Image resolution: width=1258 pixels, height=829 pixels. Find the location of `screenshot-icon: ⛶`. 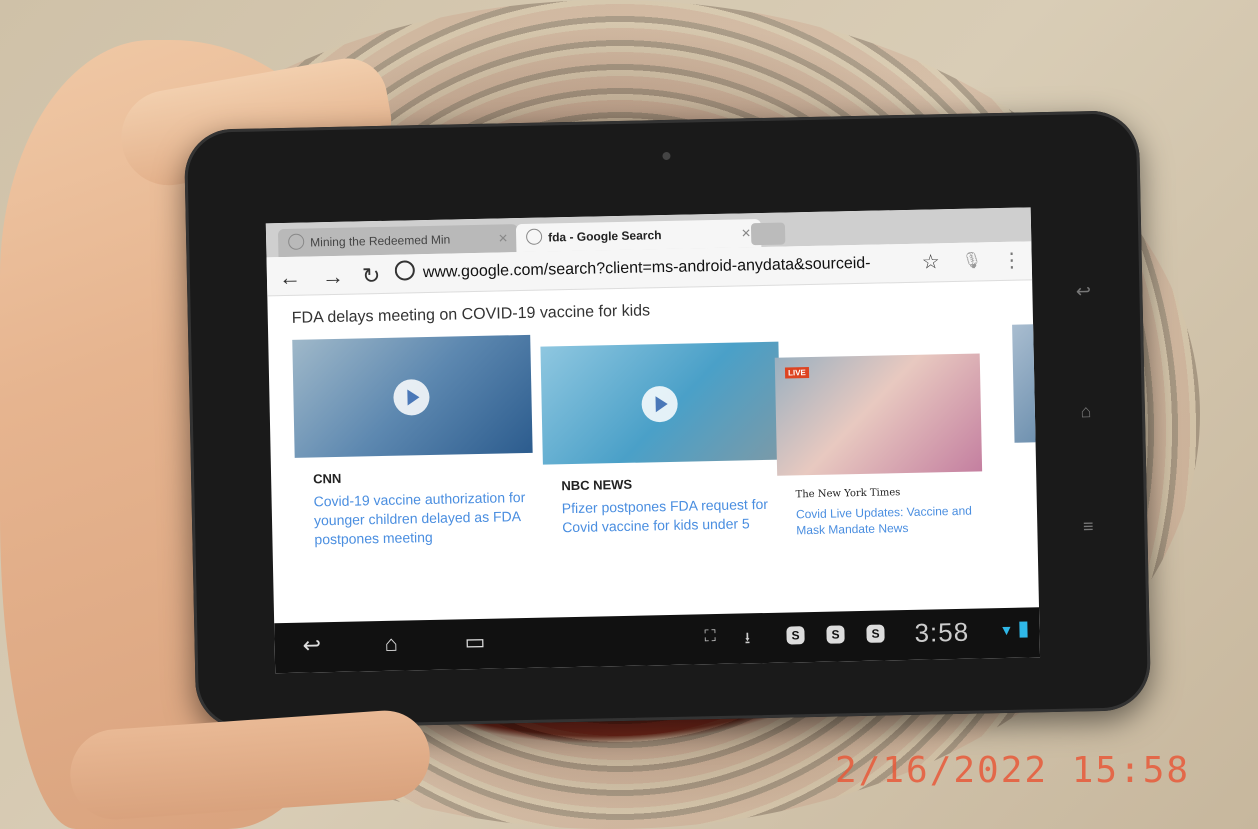

screenshot-icon: ⛶ is located at coordinates (710, 637).